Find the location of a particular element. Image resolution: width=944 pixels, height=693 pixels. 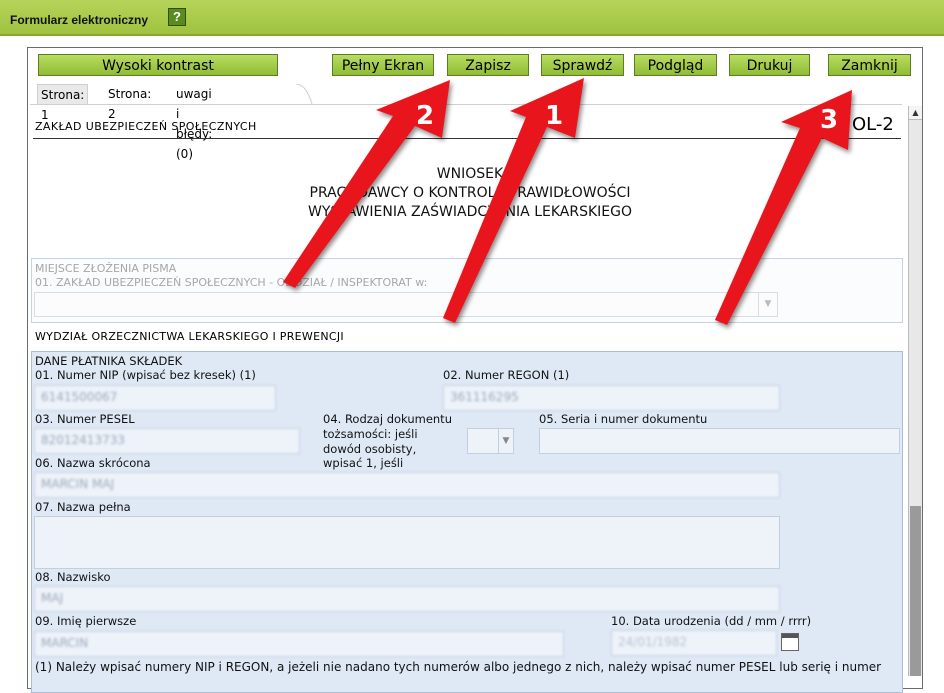

annotation-label-2: 2 is located at coordinates (425, 116).